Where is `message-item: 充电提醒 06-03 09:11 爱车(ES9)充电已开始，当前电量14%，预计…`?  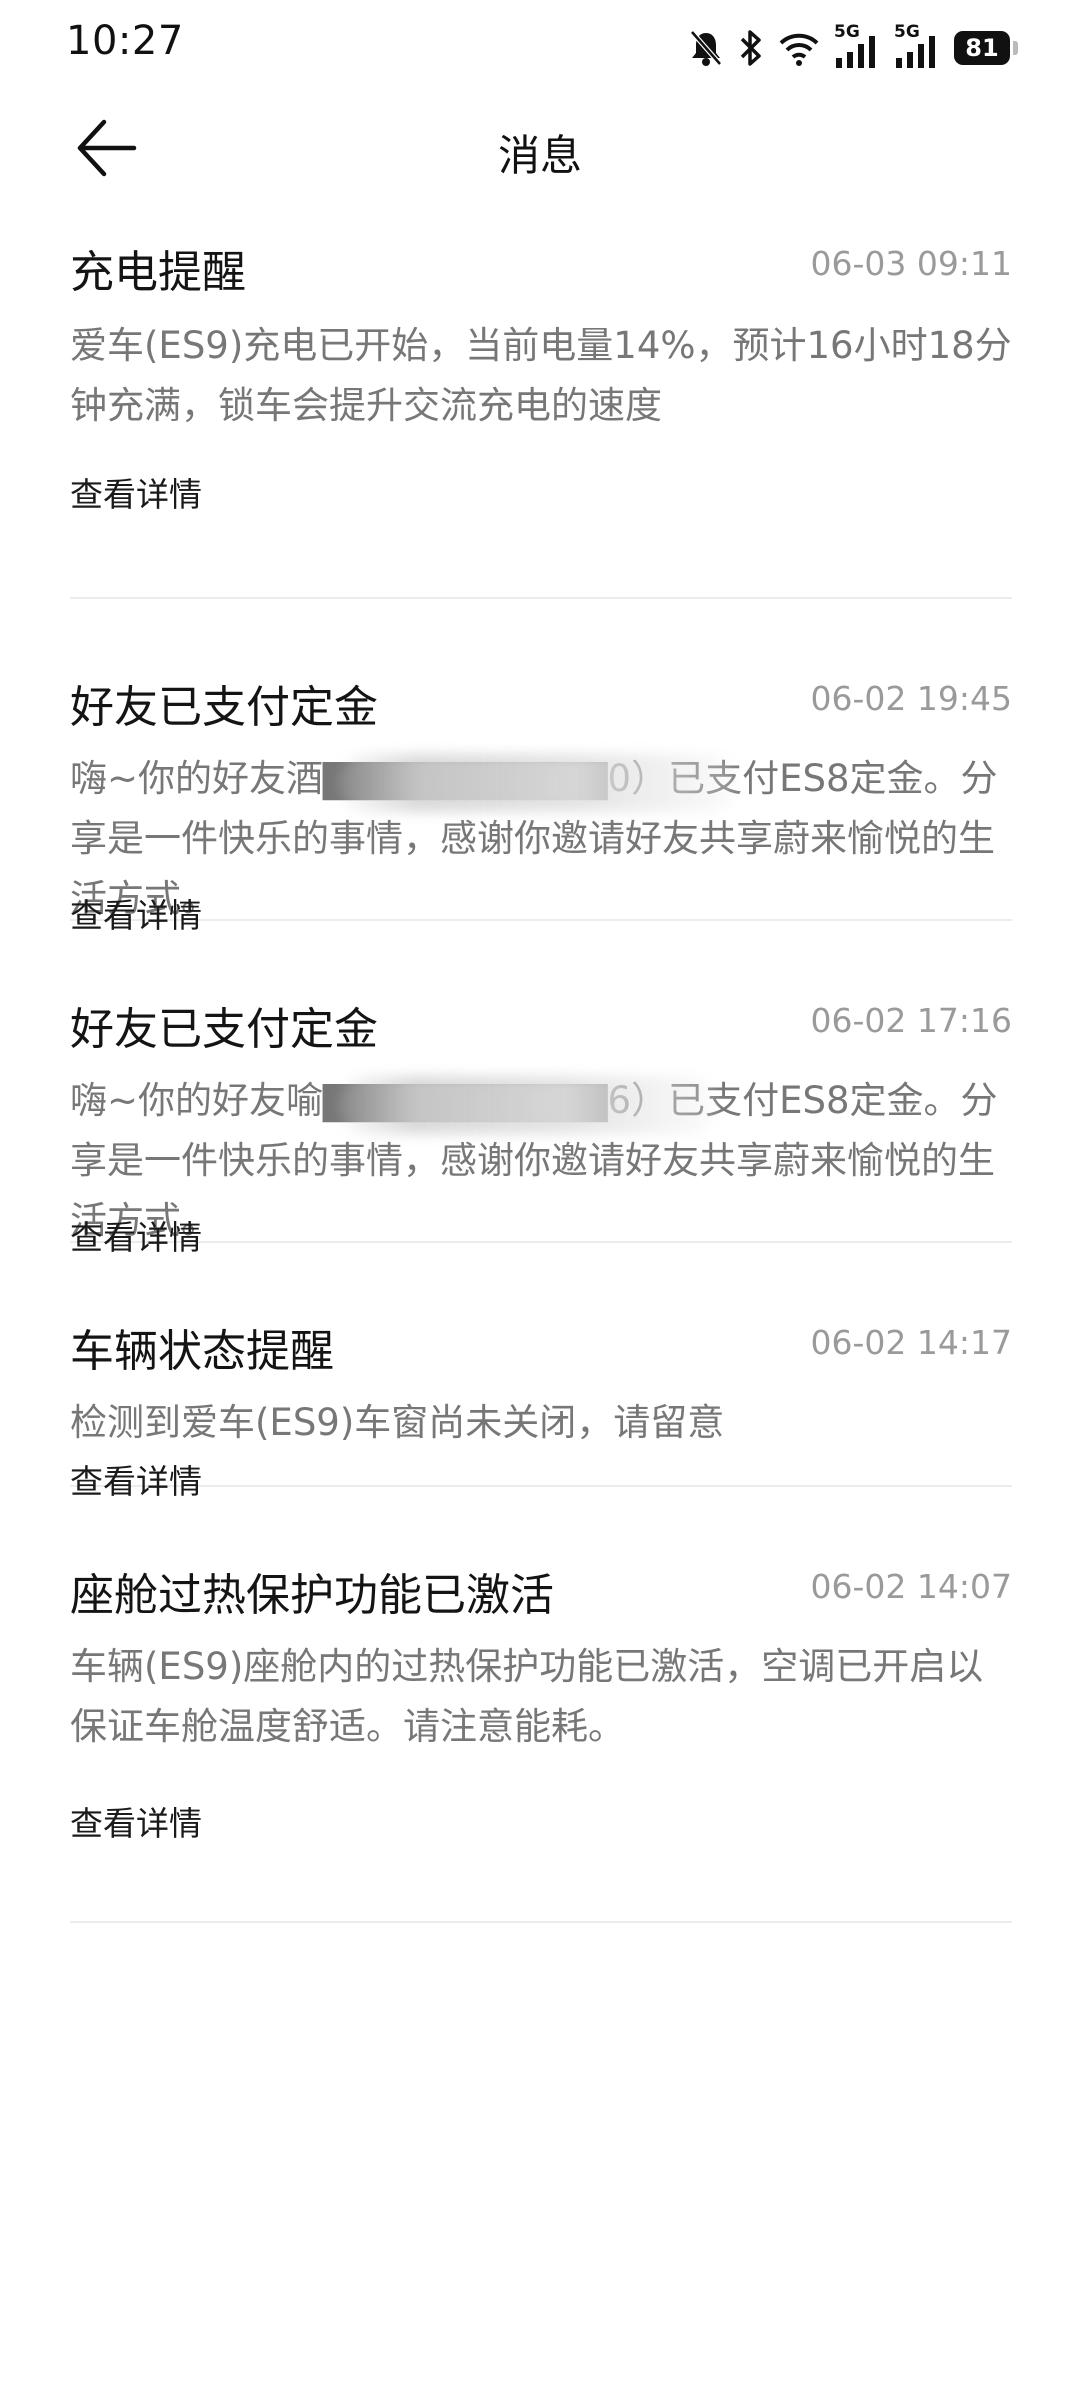
message-item: 充电提醒 06-03 09:11 爱车(ES9)充电已开始，当前电量14%，预计… is located at coordinates (541, 405).